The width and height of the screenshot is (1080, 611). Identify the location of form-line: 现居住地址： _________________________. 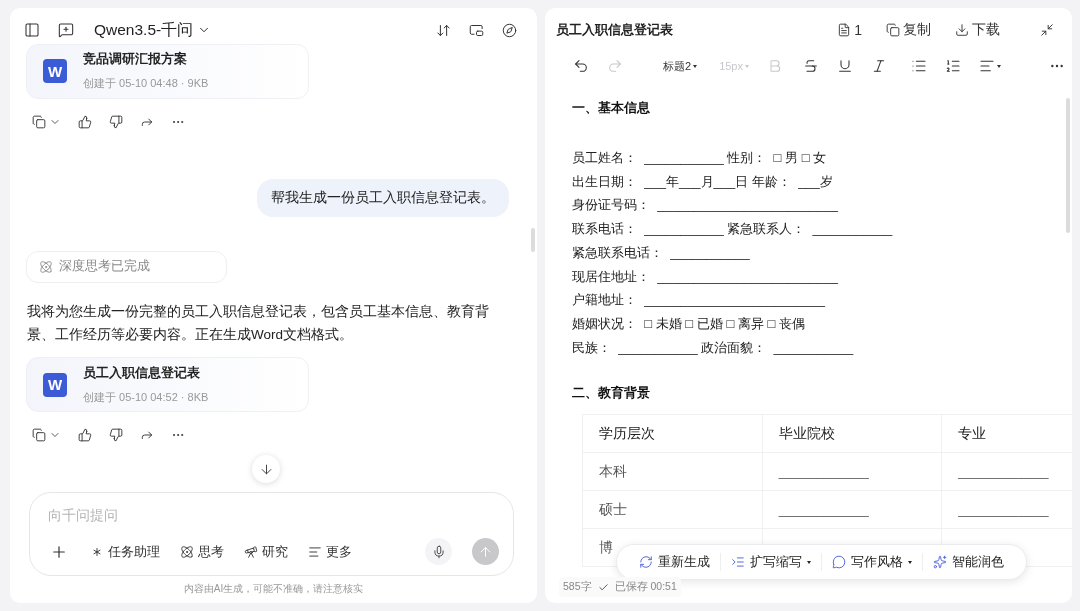
(705, 276).